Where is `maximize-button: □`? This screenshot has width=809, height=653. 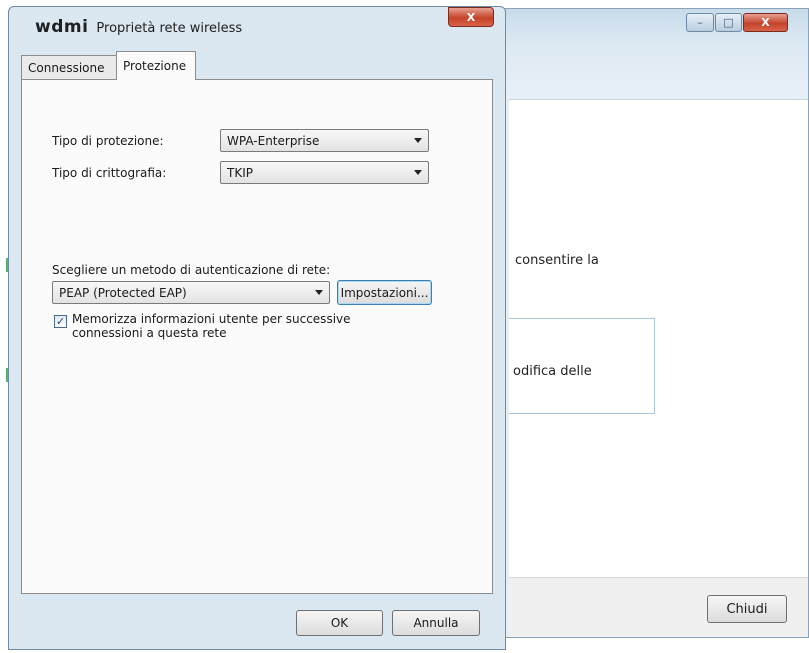 maximize-button: □ is located at coordinates (728, 22).